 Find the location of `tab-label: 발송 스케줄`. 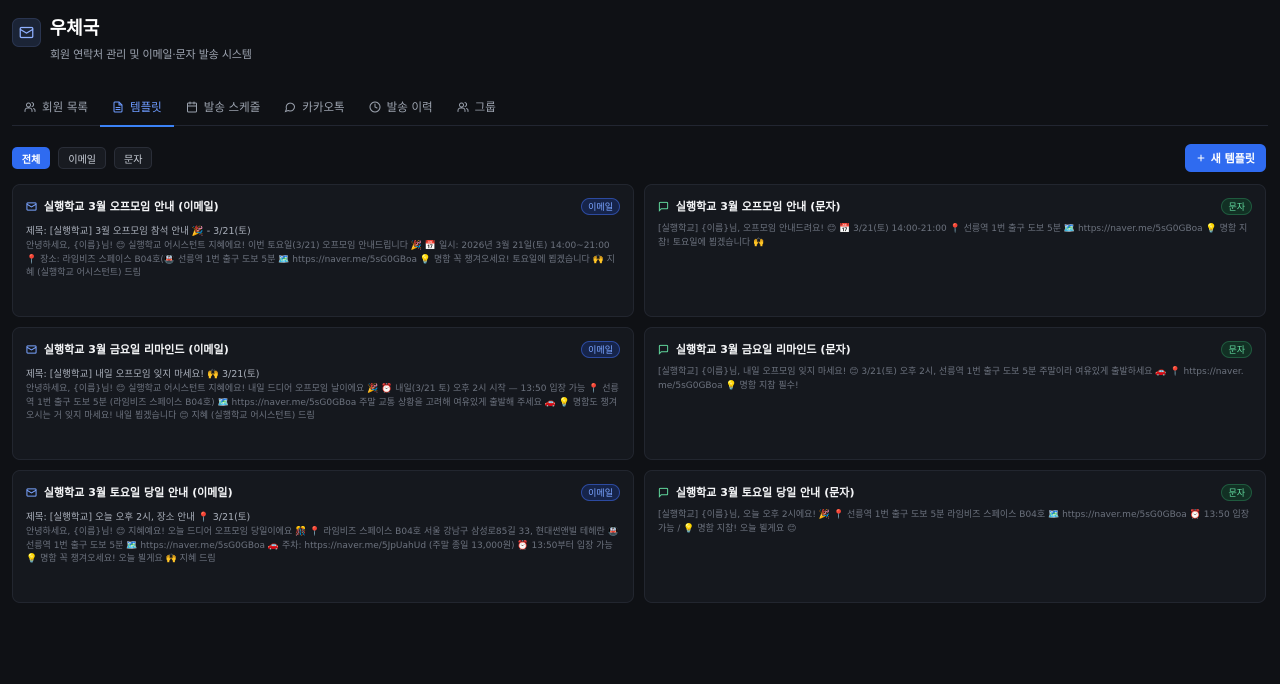

tab-label: 발송 스케줄 is located at coordinates (232, 107).